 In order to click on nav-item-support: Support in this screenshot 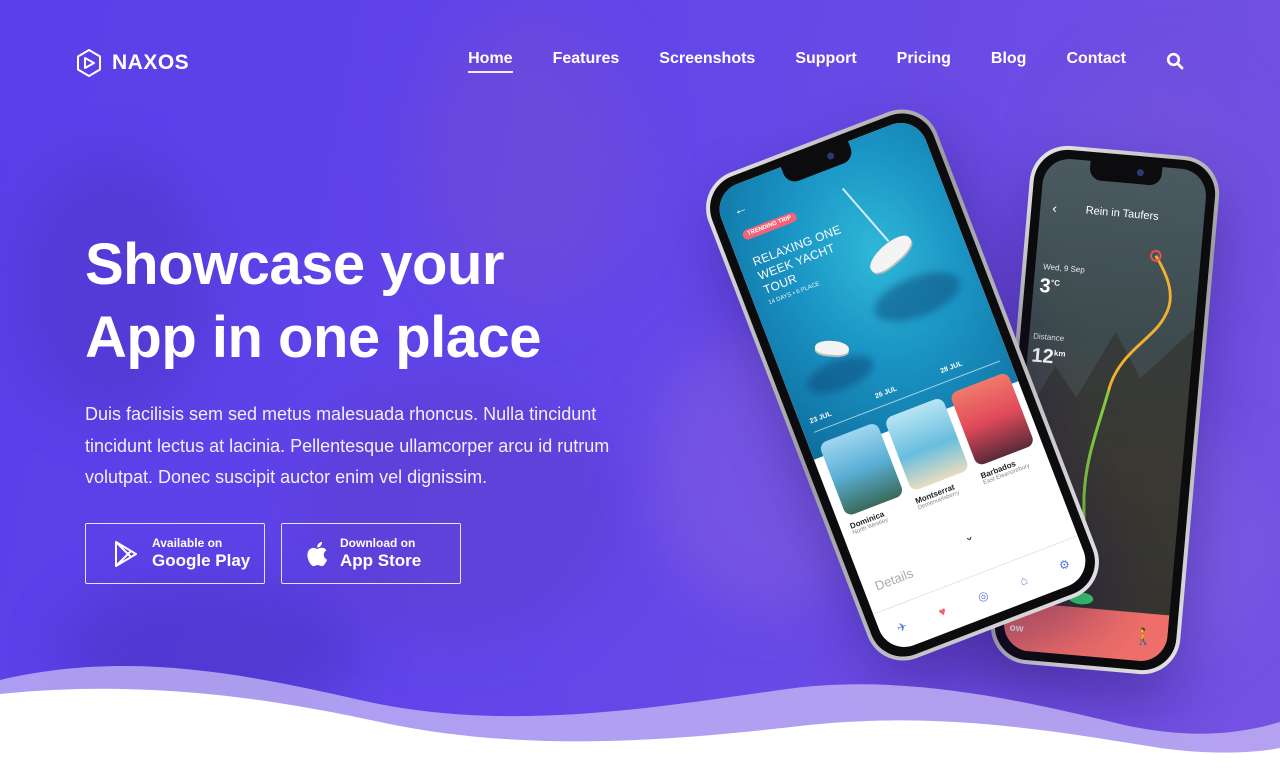, I will do `click(825, 61)`.